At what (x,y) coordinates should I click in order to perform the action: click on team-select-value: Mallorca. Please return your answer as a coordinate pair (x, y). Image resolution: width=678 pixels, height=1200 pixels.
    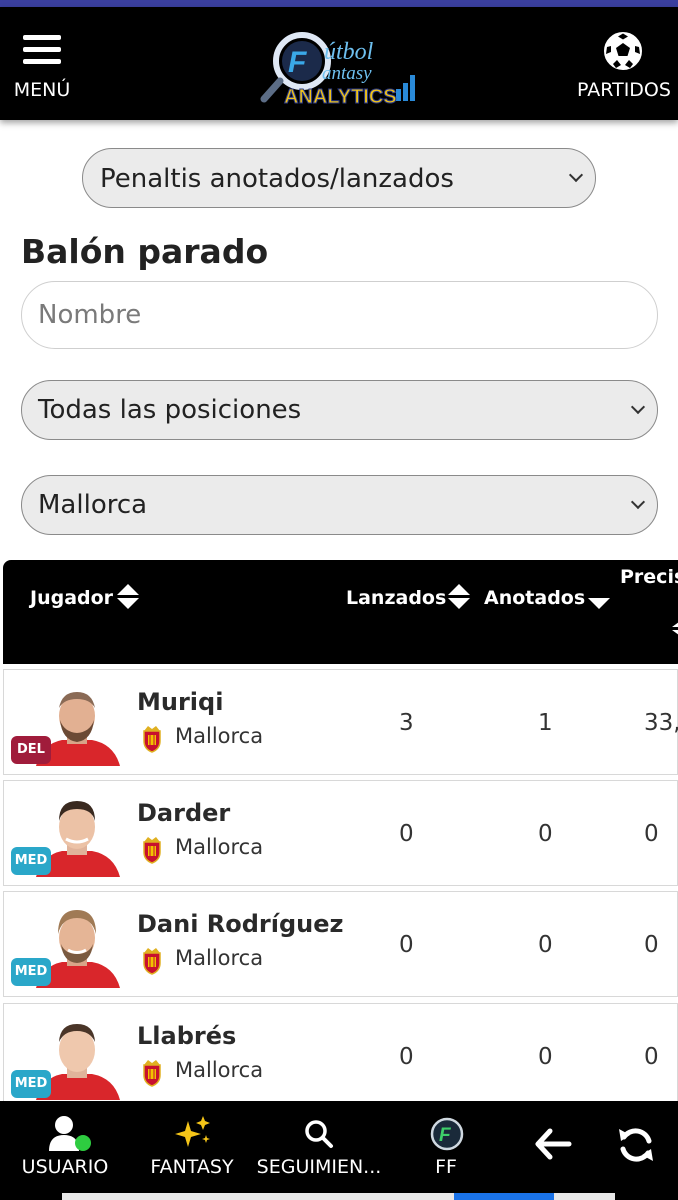
    Looking at the image, I should click on (93, 505).